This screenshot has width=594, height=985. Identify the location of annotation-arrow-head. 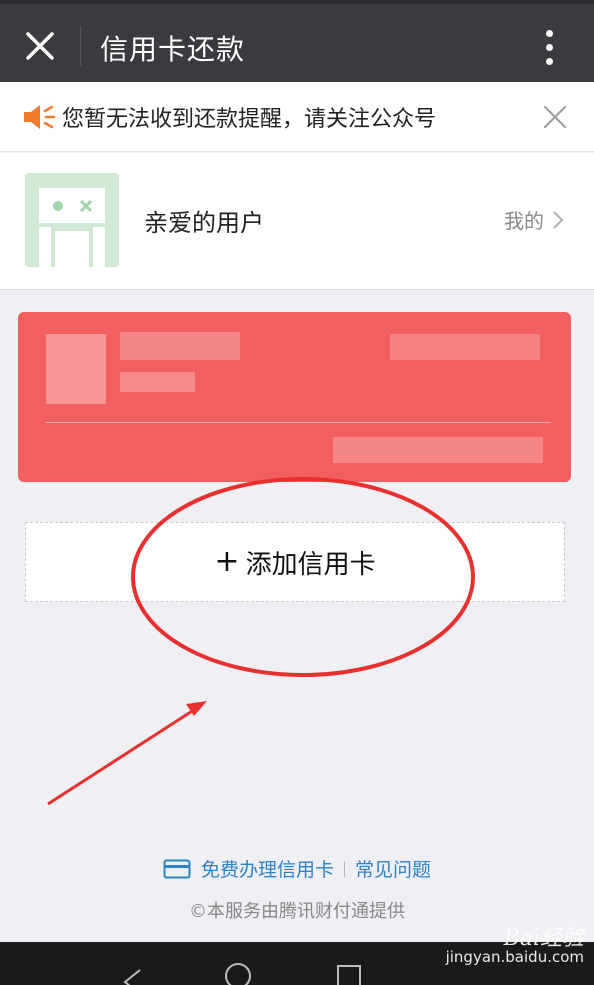
(196, 708).